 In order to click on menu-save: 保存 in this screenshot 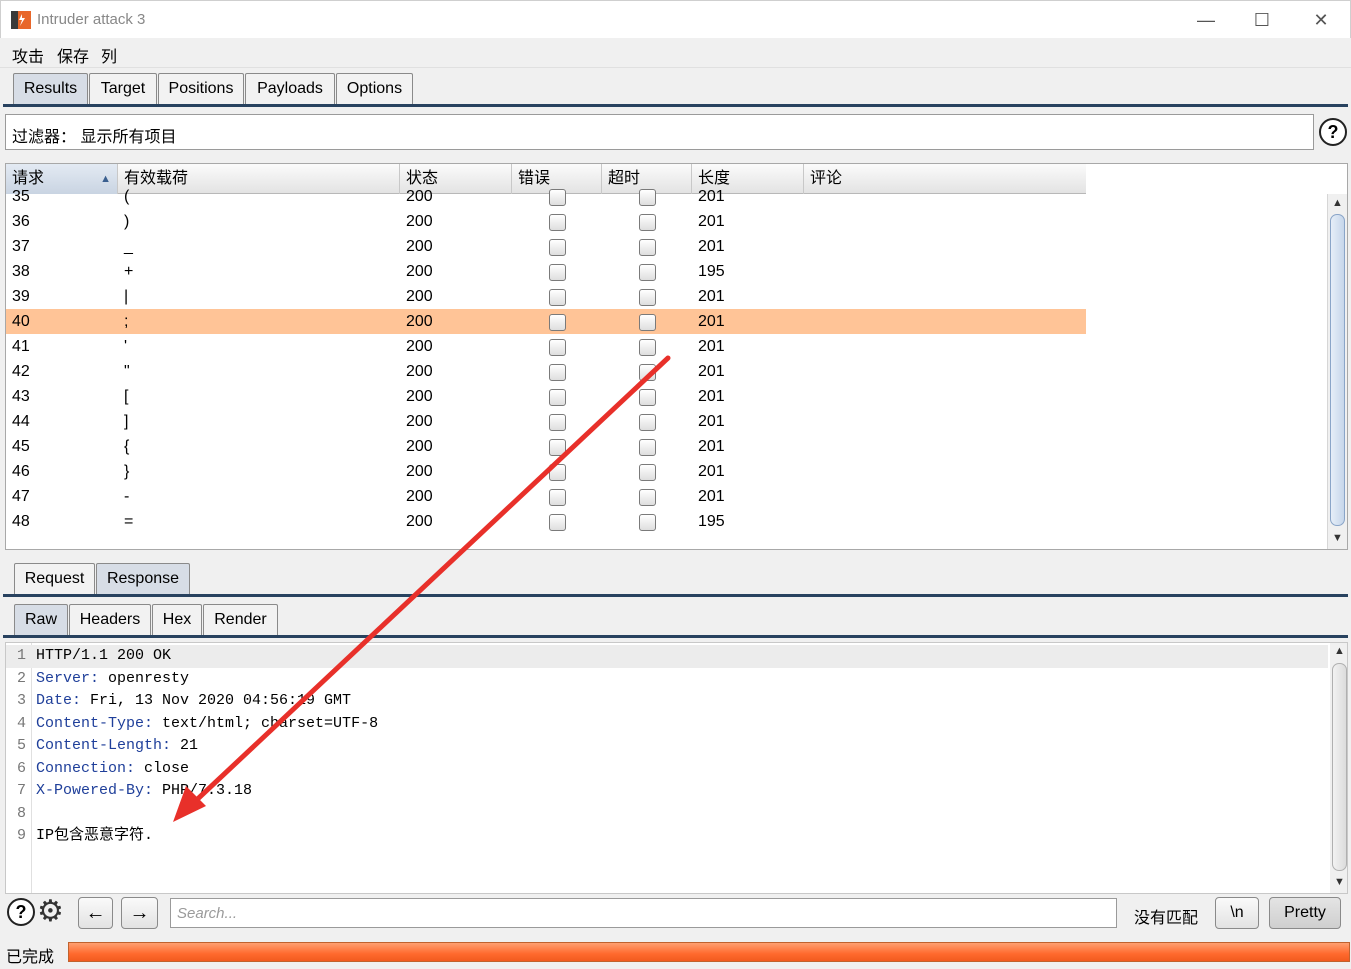, I will do `click(73, 55)`.